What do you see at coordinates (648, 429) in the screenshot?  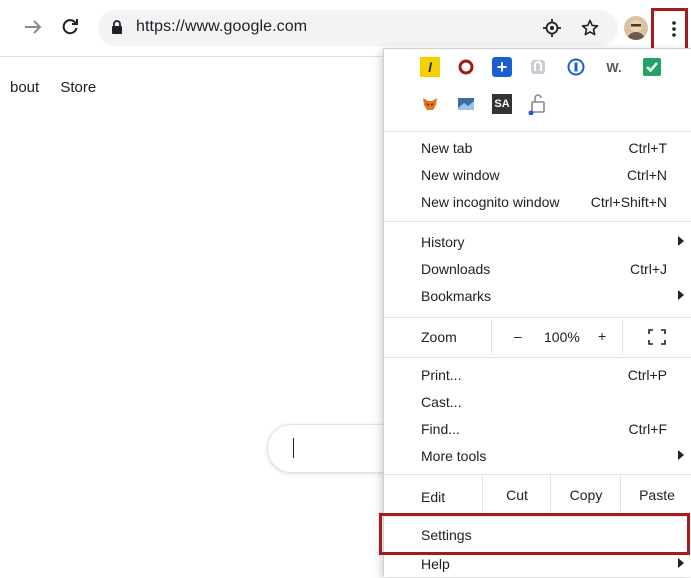 I see `menu-item-shortcut: Ctrl+F` at bounding box center [648, 429].